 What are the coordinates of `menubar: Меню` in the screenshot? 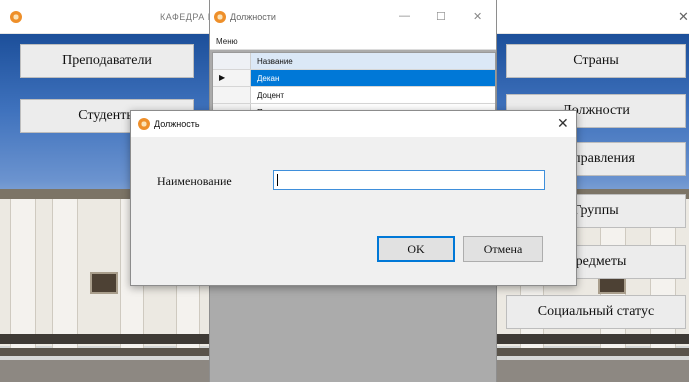 It's located at (353, 42).